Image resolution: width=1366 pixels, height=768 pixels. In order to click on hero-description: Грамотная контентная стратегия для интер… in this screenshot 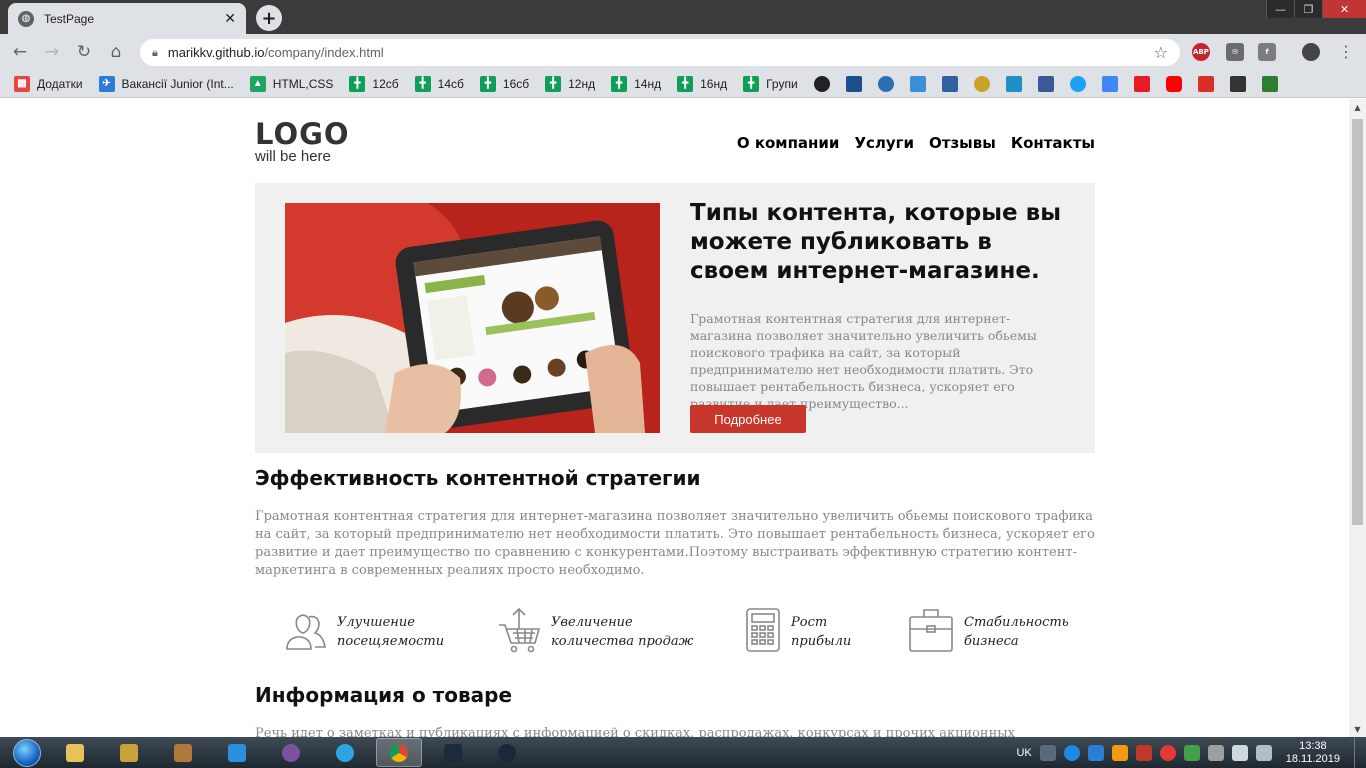, I will do `click(863, 361)`.